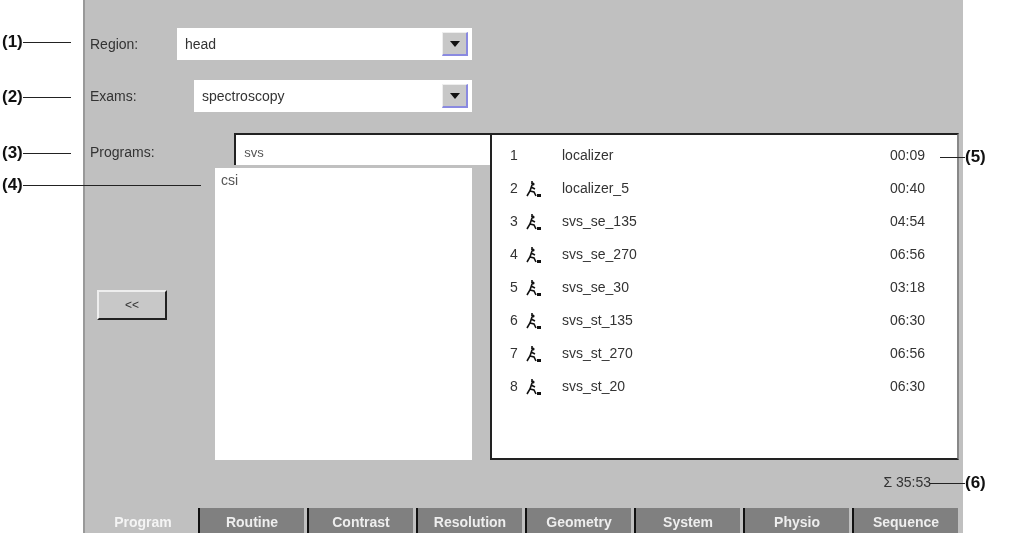 The height and width of the screenshot is (533, 1034). Describe the element at coordinates (12, 185) in the screenshot. I see `callout-label: (4)` at that location.